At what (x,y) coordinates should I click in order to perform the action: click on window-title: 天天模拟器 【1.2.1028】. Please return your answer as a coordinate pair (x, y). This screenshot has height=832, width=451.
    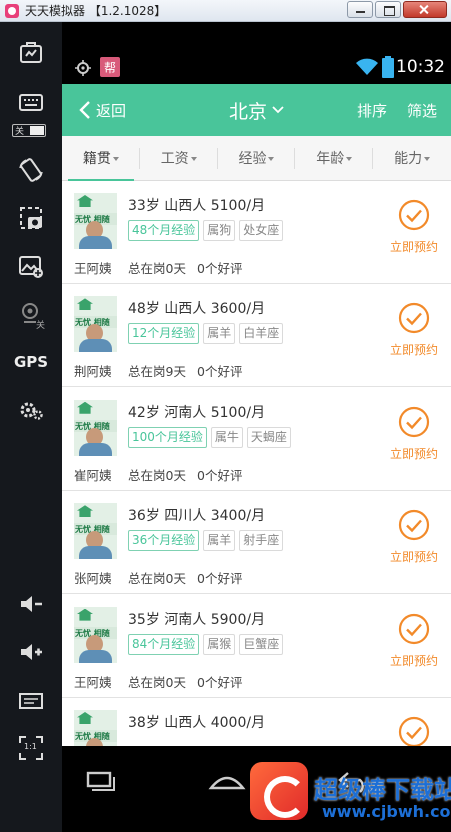
    Looking at the image, I should click on (96, 11).